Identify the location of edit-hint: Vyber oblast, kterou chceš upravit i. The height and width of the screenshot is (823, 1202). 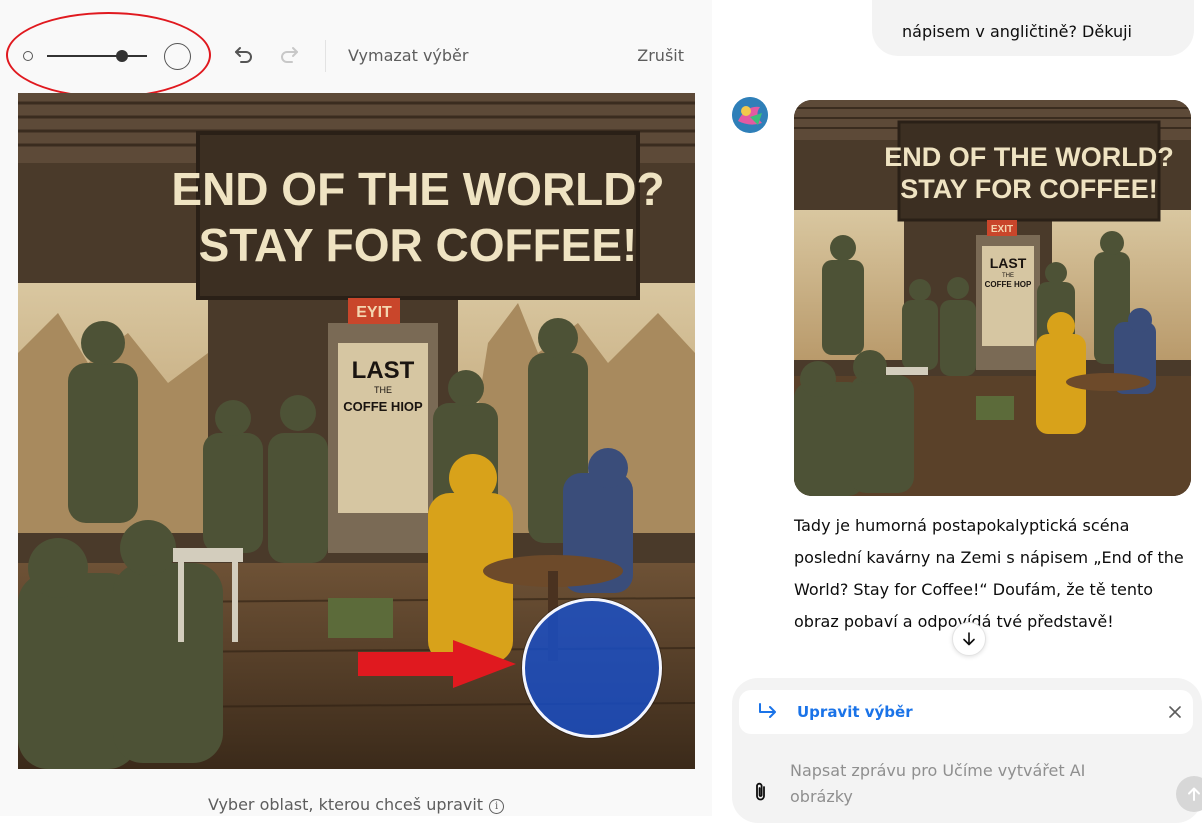
(356, 804).